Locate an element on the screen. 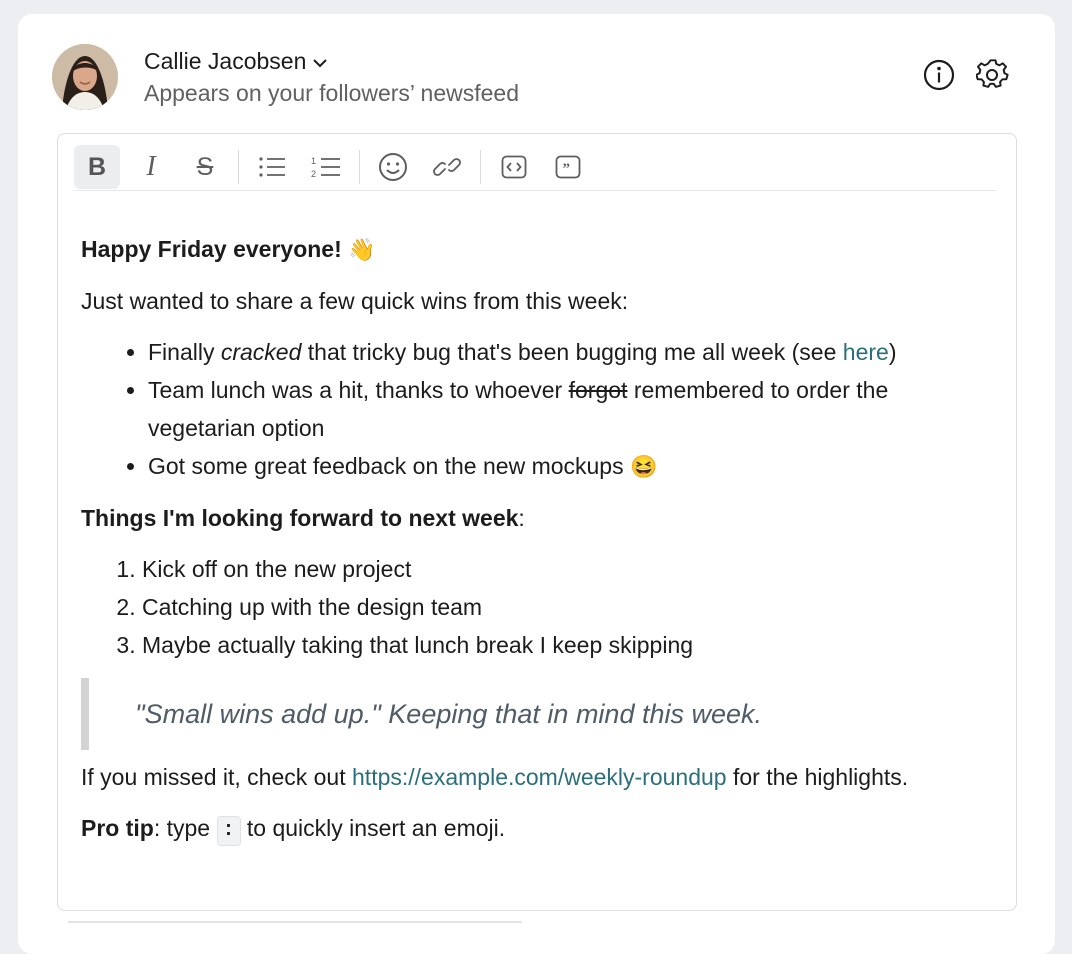 This screenshot has height=954, width=1072. here-link: here is located at coordinates (866, 352).